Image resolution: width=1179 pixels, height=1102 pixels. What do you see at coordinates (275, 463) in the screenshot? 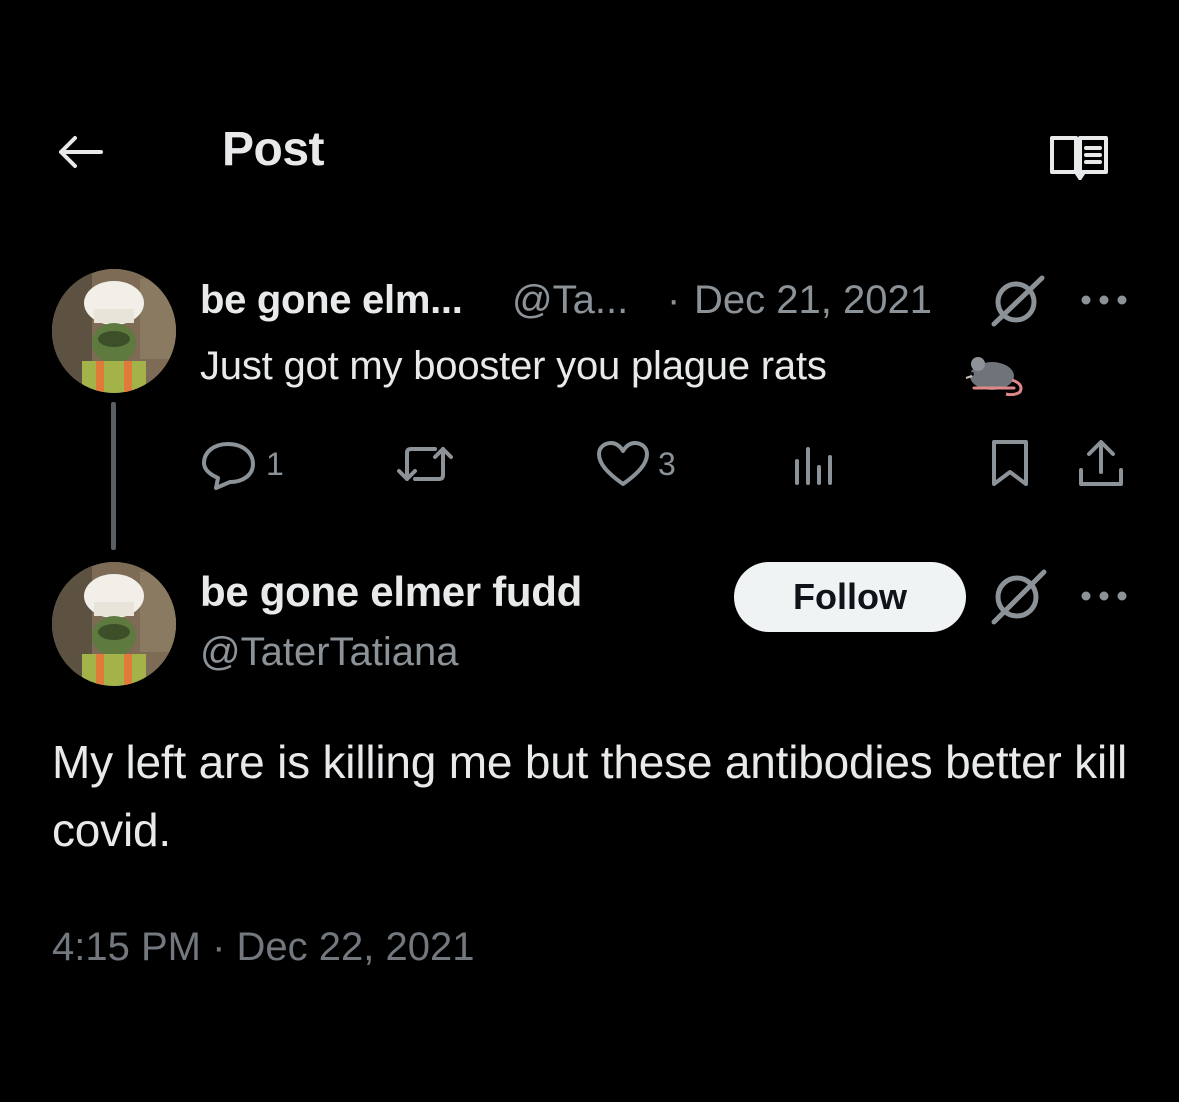
I see `reply-count: 1` at bounding box center [275, 463].